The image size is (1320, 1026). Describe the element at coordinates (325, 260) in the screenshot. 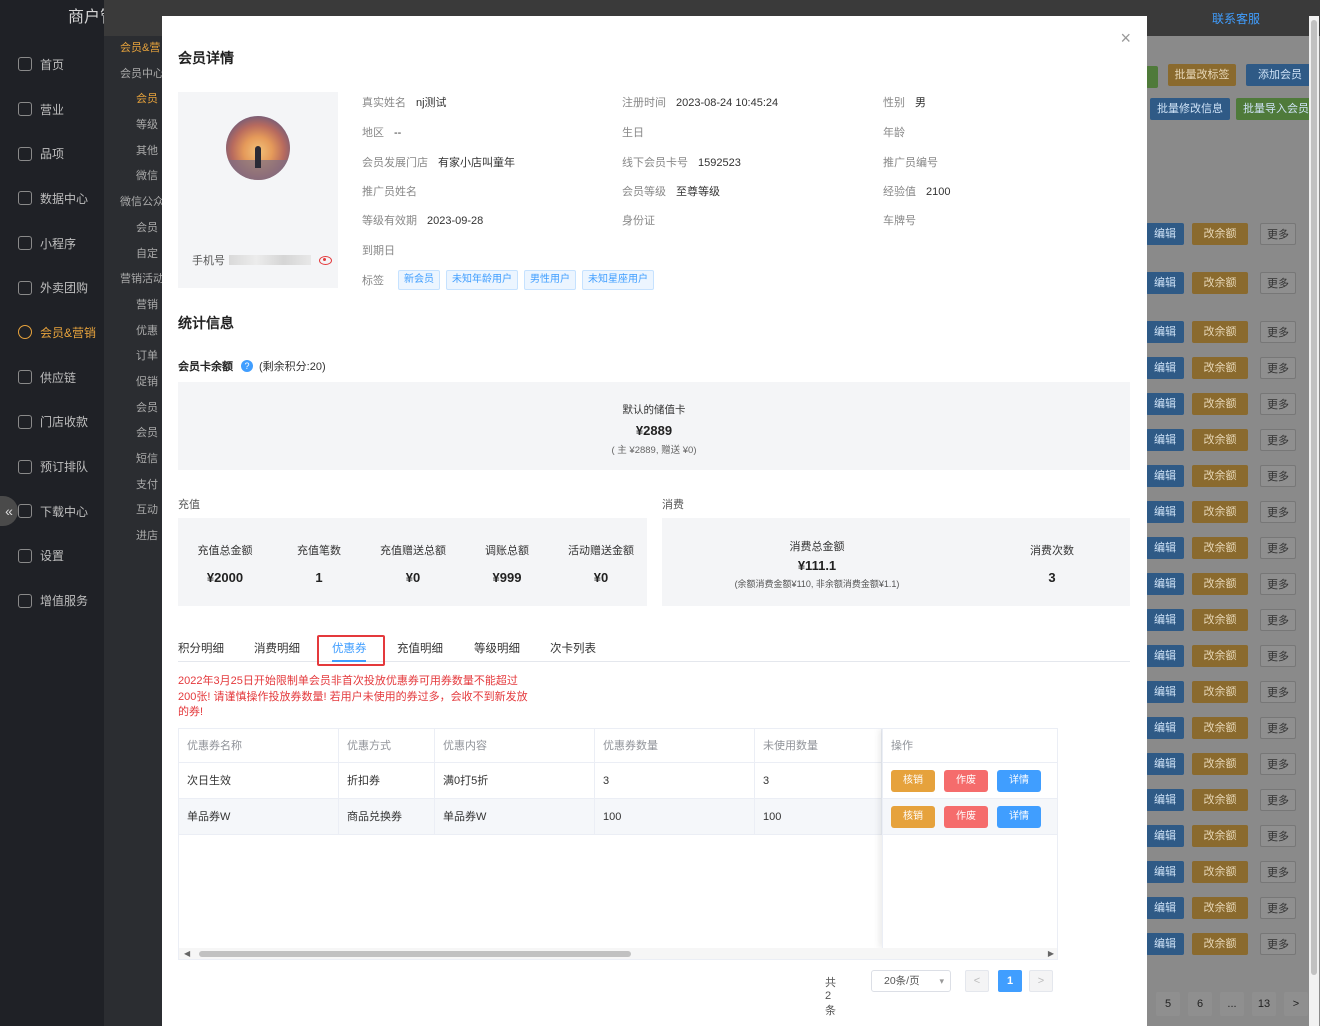

I see `eye-icon` at that location.